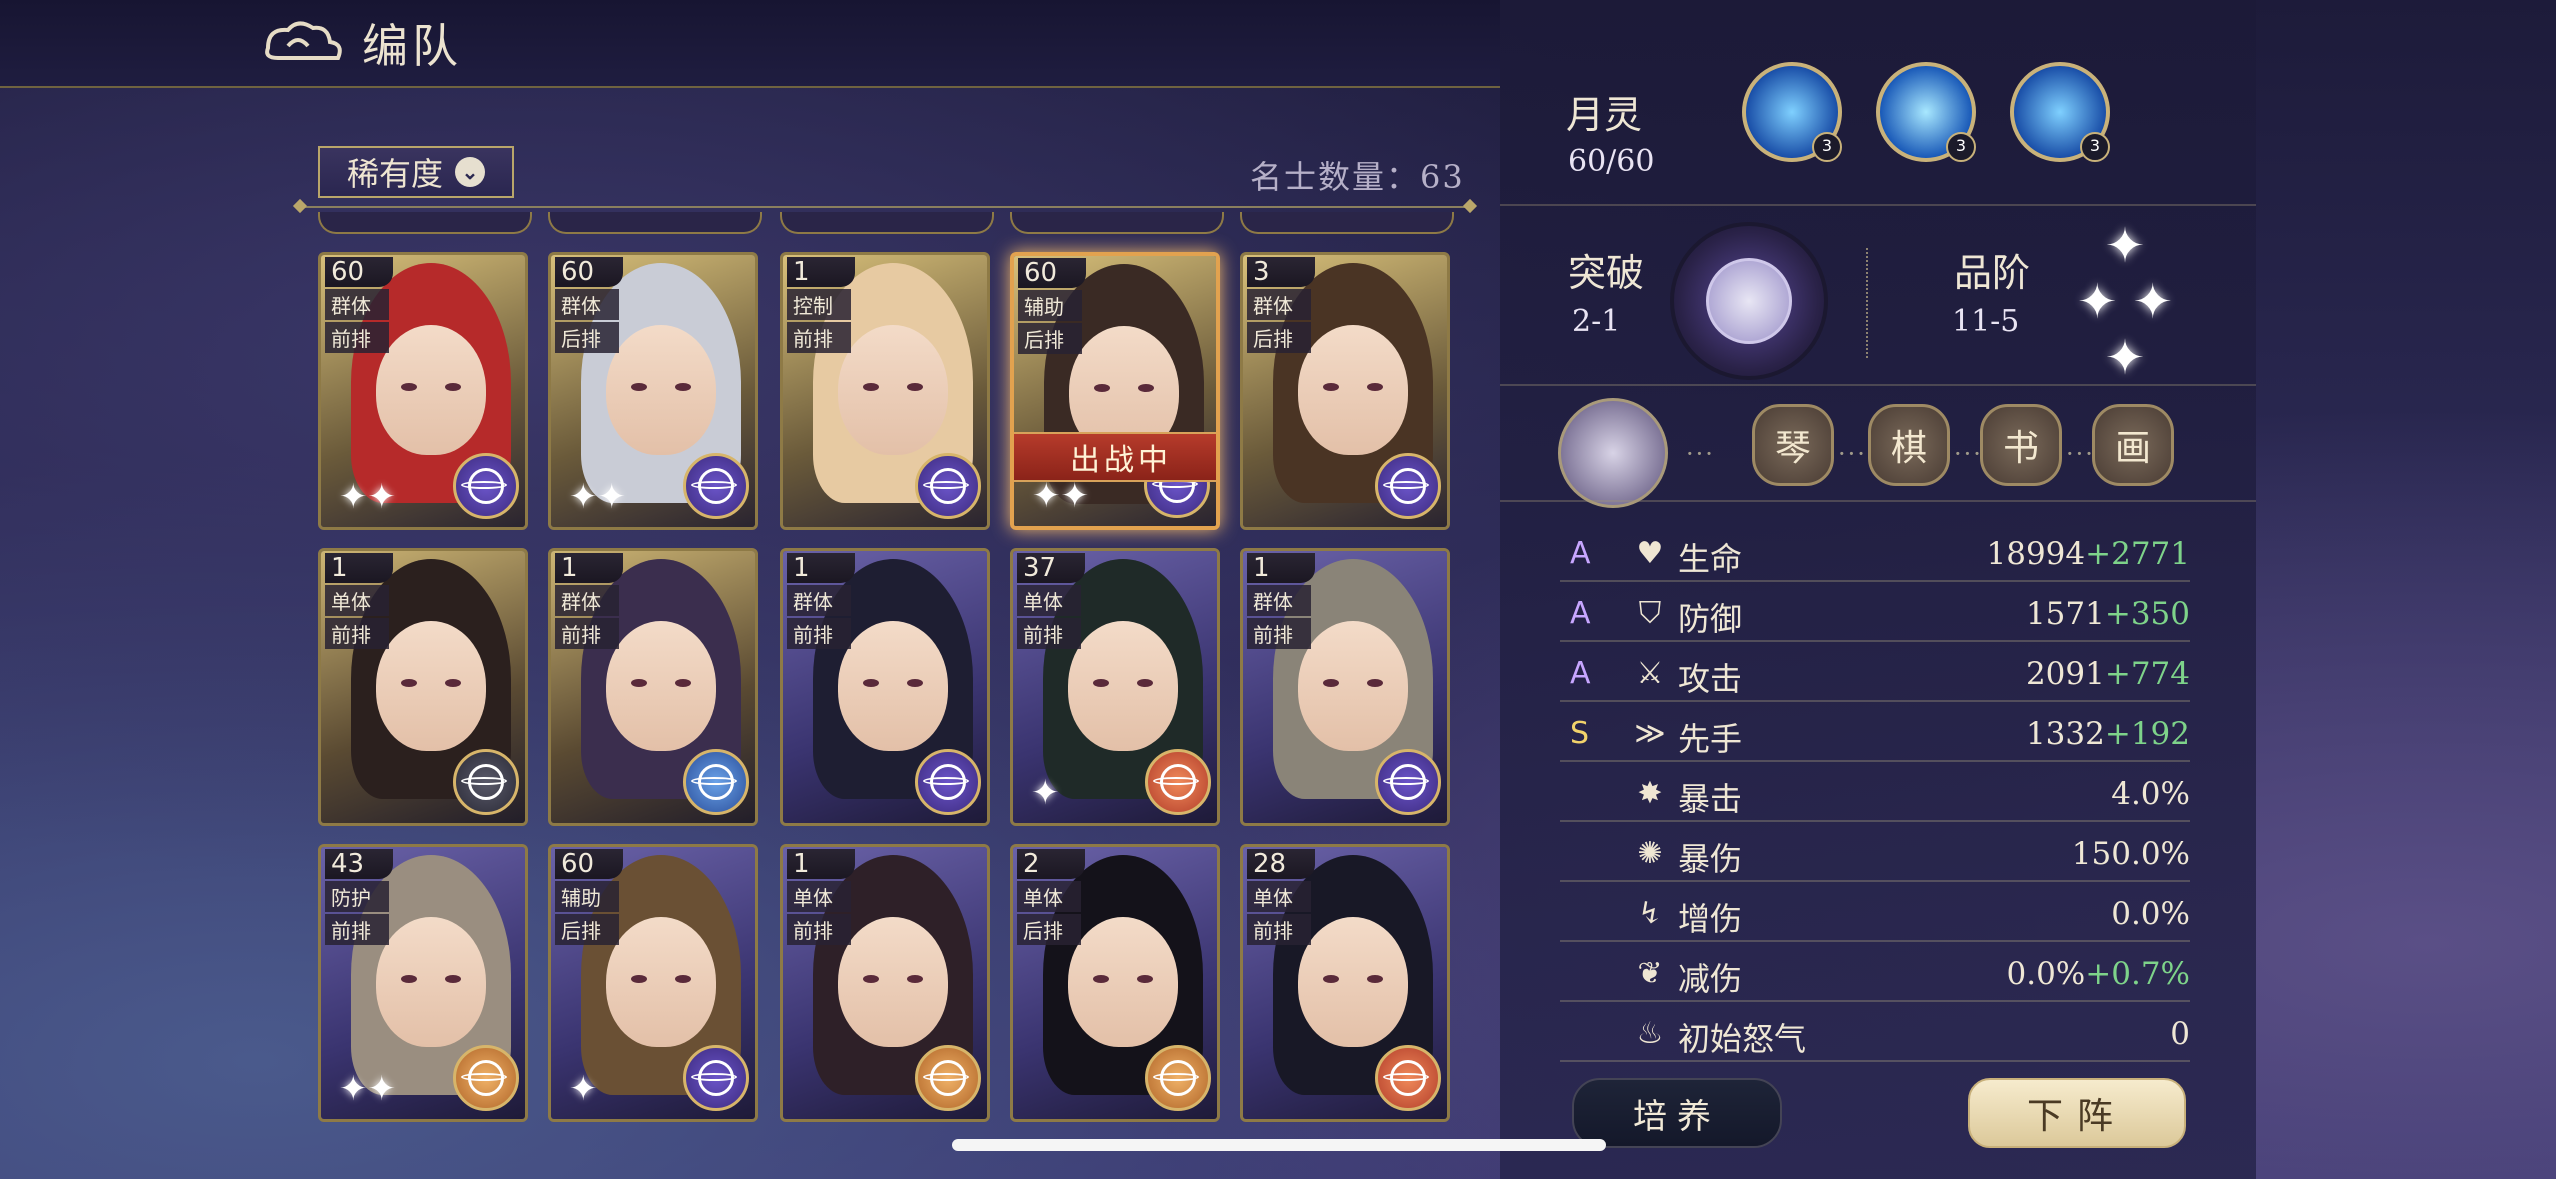 This screenshot has width=2556, height=1179. What do you see at coordinates (1345, 983) in the screenshot?
I see `character-card: 28 单体 前排` at bounding box center [1345, 983].